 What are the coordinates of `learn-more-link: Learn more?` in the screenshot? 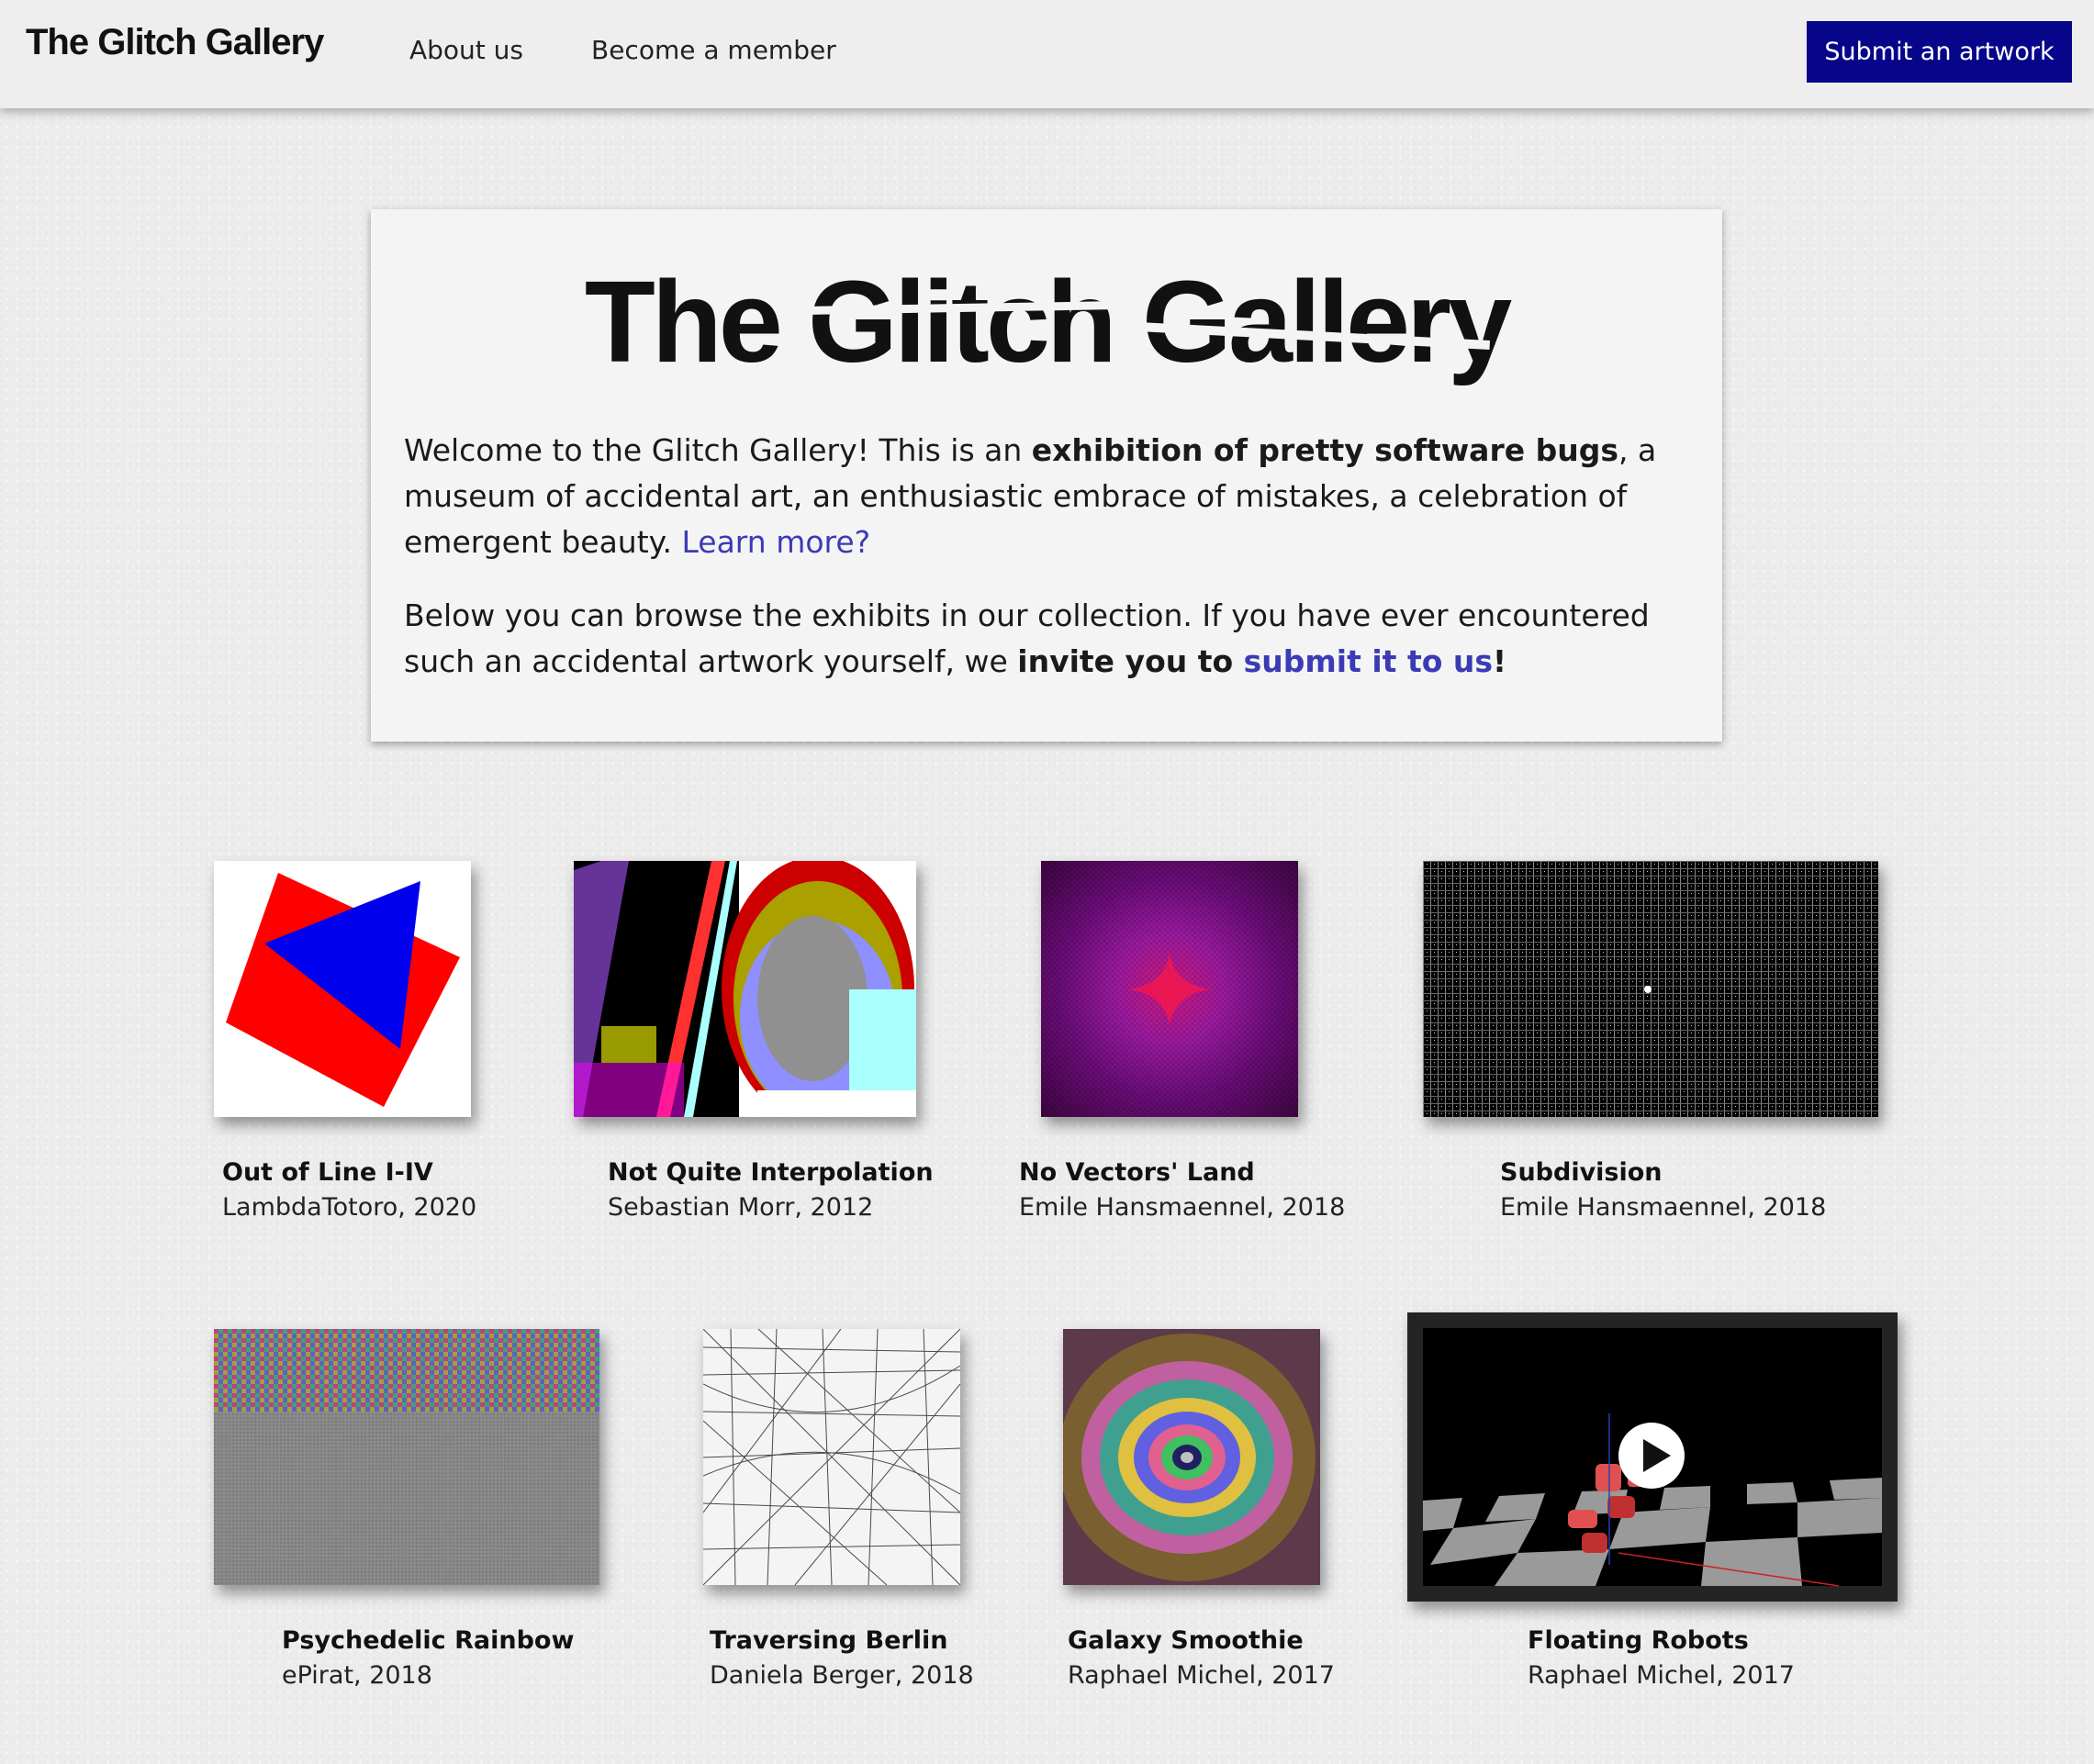 It's located at (775, 542).